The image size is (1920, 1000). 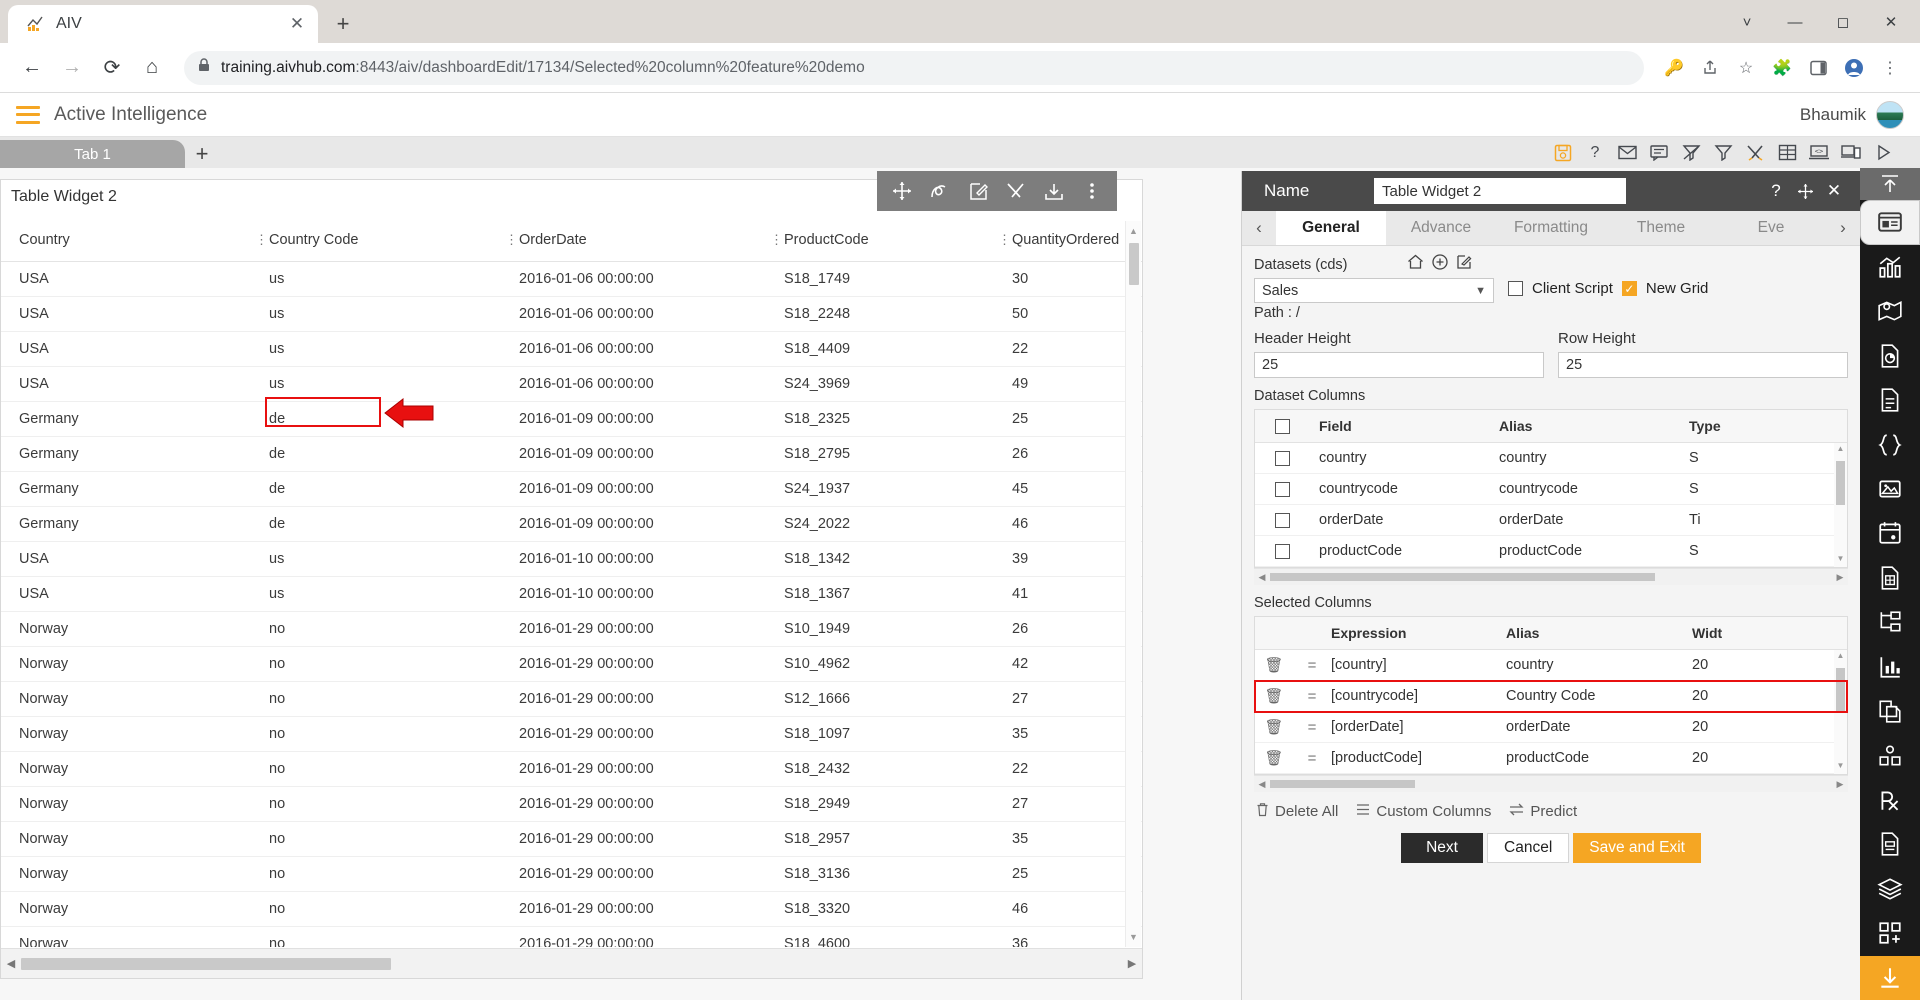 What do you see at coordinates (1840, 577) in the screenshot?
I see `scroll-right-icon: ▶` at bounding box center [1840, 577].